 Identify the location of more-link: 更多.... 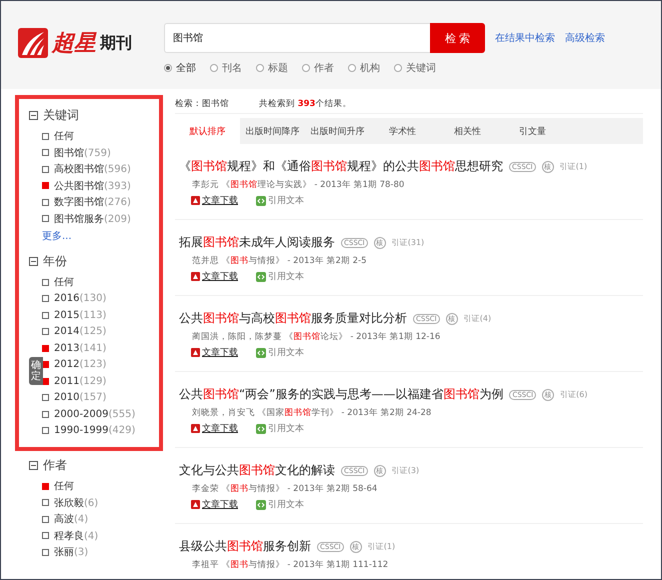
(94, 237).